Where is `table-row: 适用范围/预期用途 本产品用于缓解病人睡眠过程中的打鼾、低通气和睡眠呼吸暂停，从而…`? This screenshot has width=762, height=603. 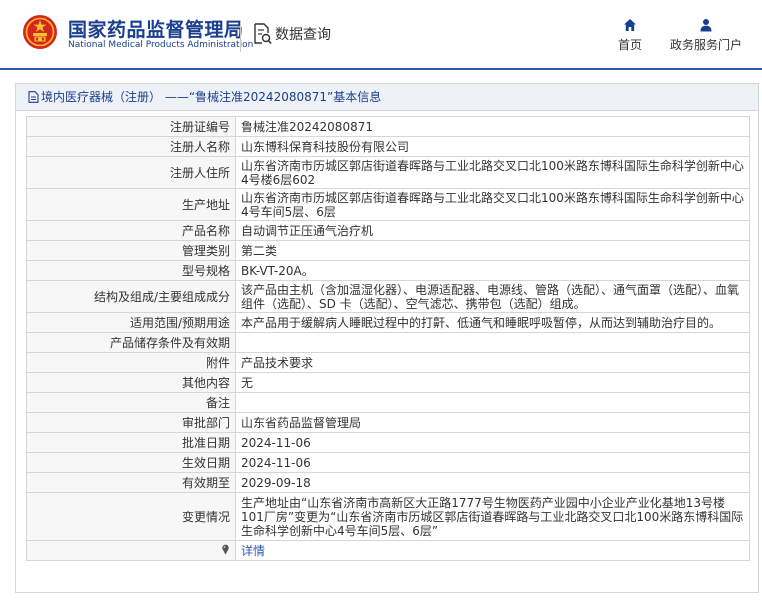
table-row: 适用范围/预期用途 本产品用于缓解病人睡眠过程中的打鼾、低通气和睡眠呼吸暂停，从而… is located at coordinates (388, 322).